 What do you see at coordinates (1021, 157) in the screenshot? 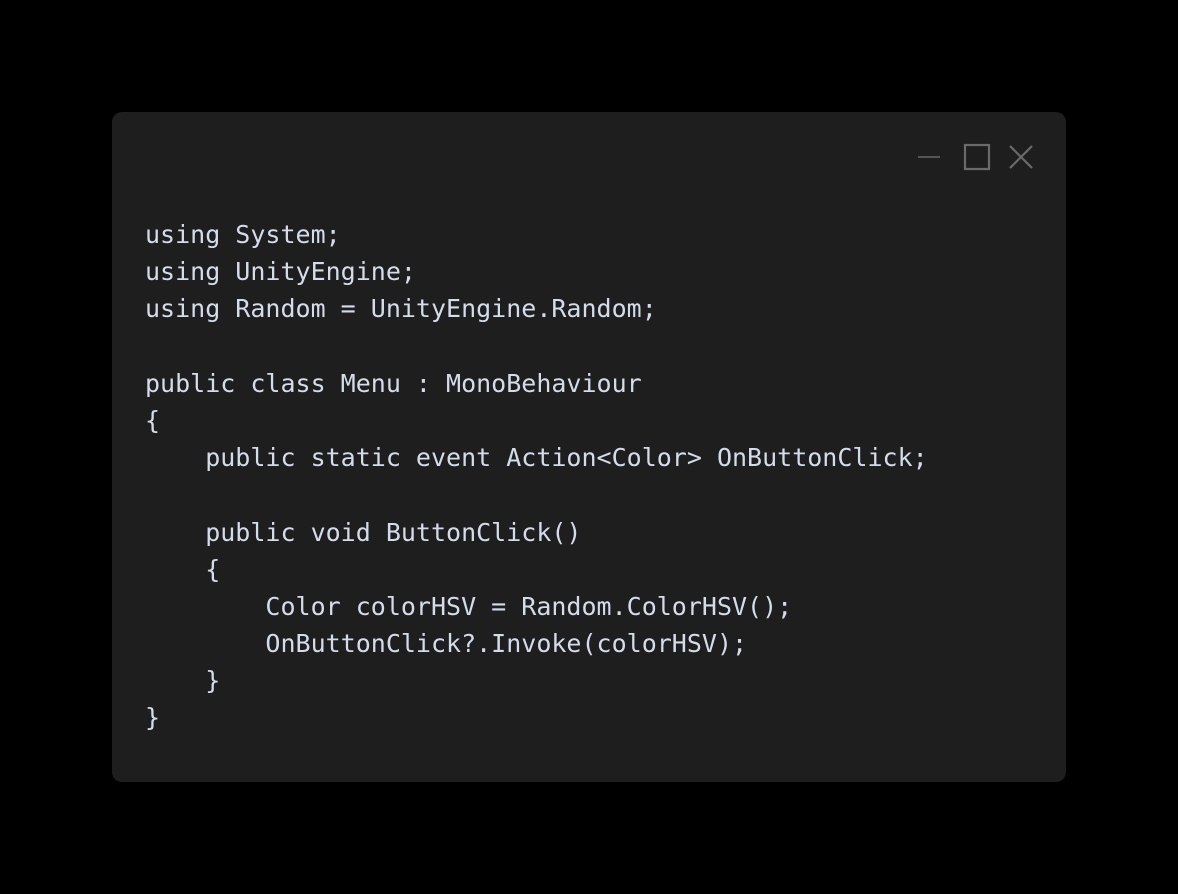
I see `close-icon` at bounding box center [1021, 157].